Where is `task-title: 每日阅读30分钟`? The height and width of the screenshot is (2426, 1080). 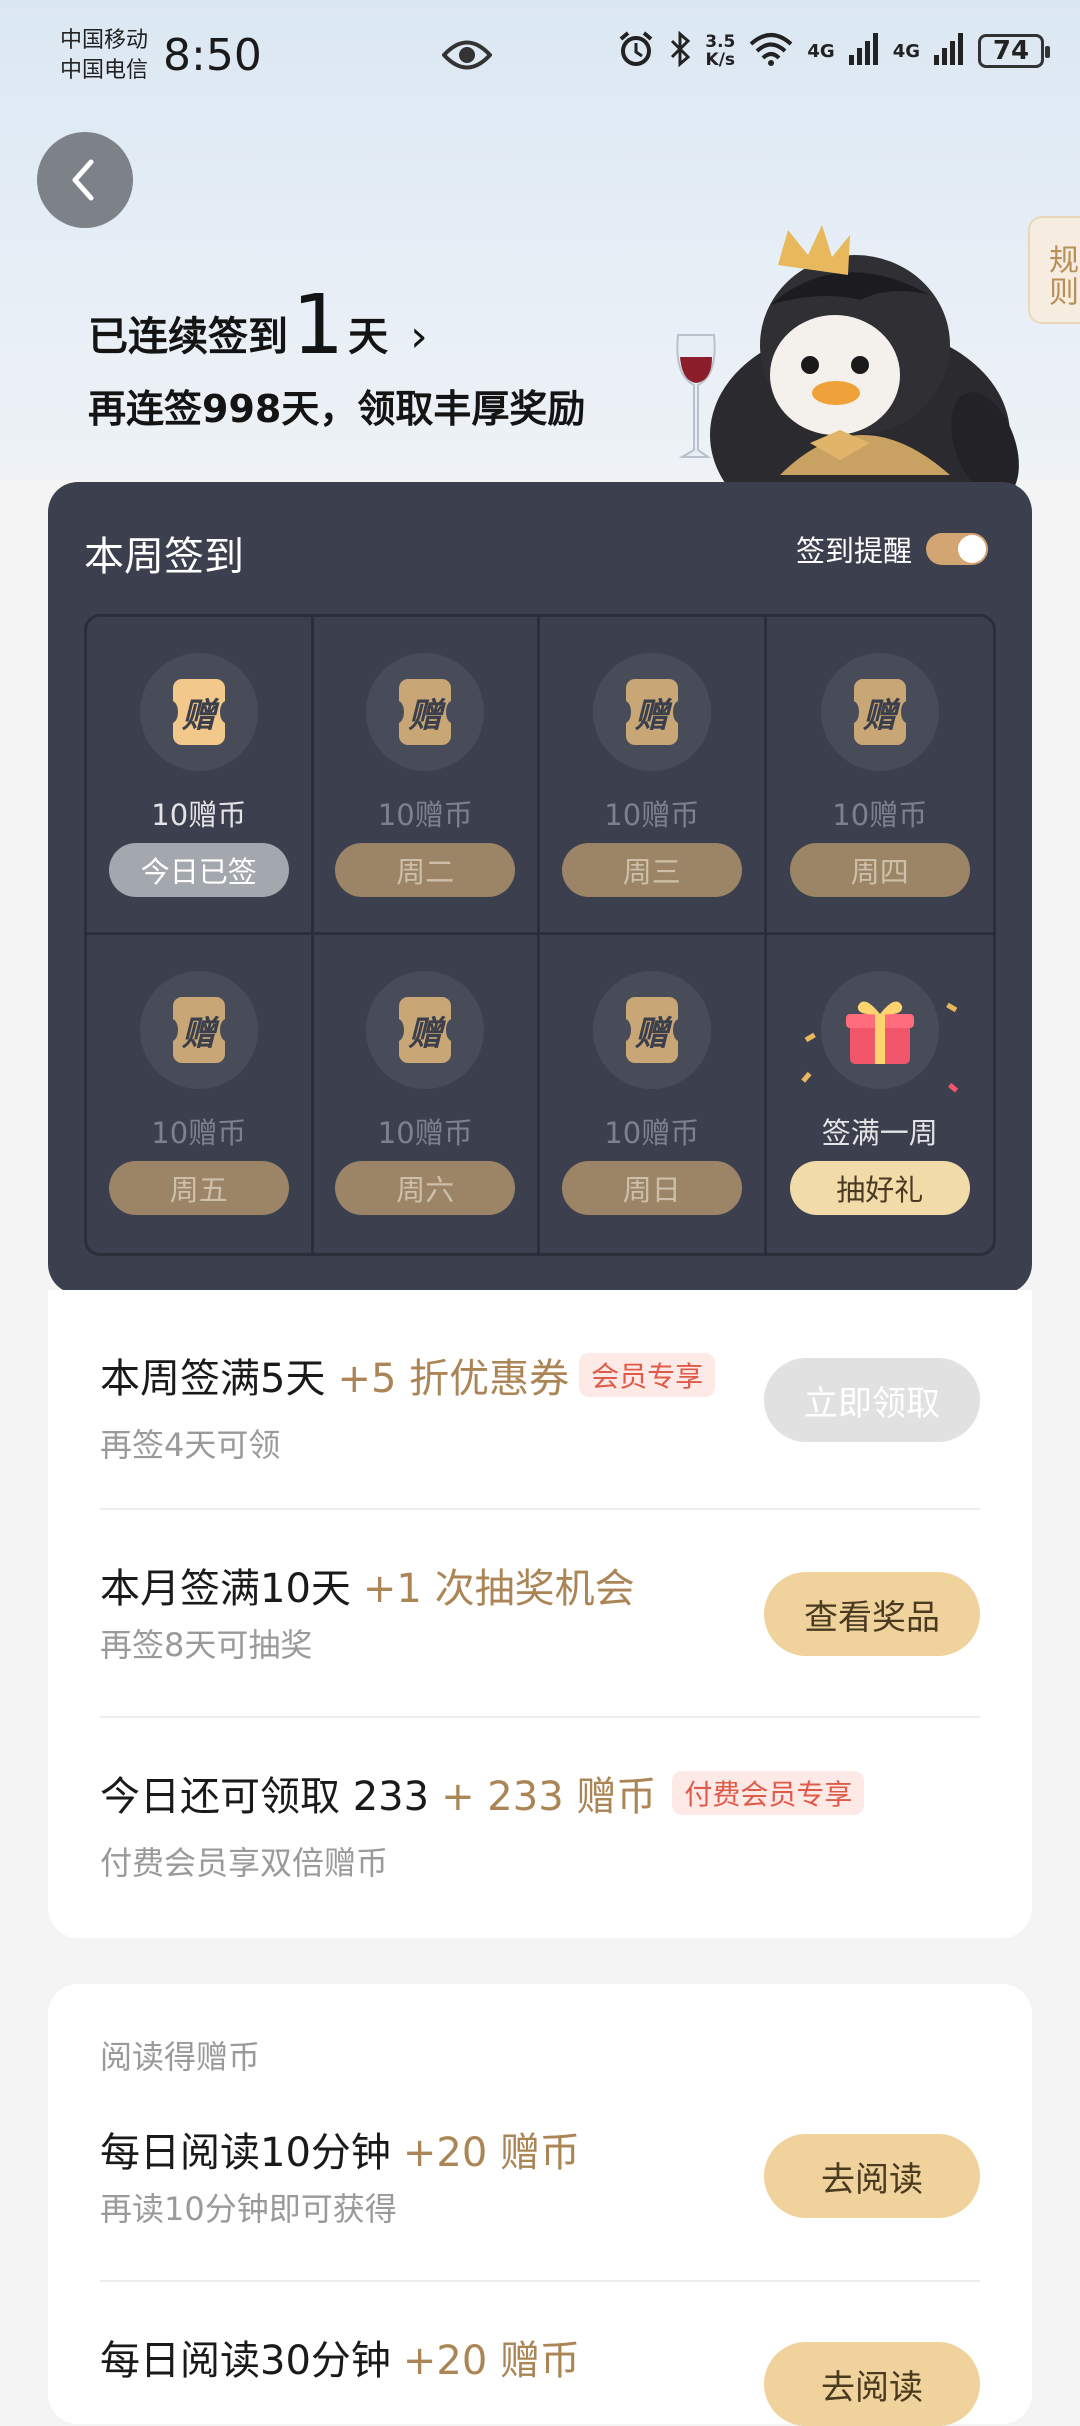 task-title: 每日阅读30分钟 is located at coordinates (245, 2361).